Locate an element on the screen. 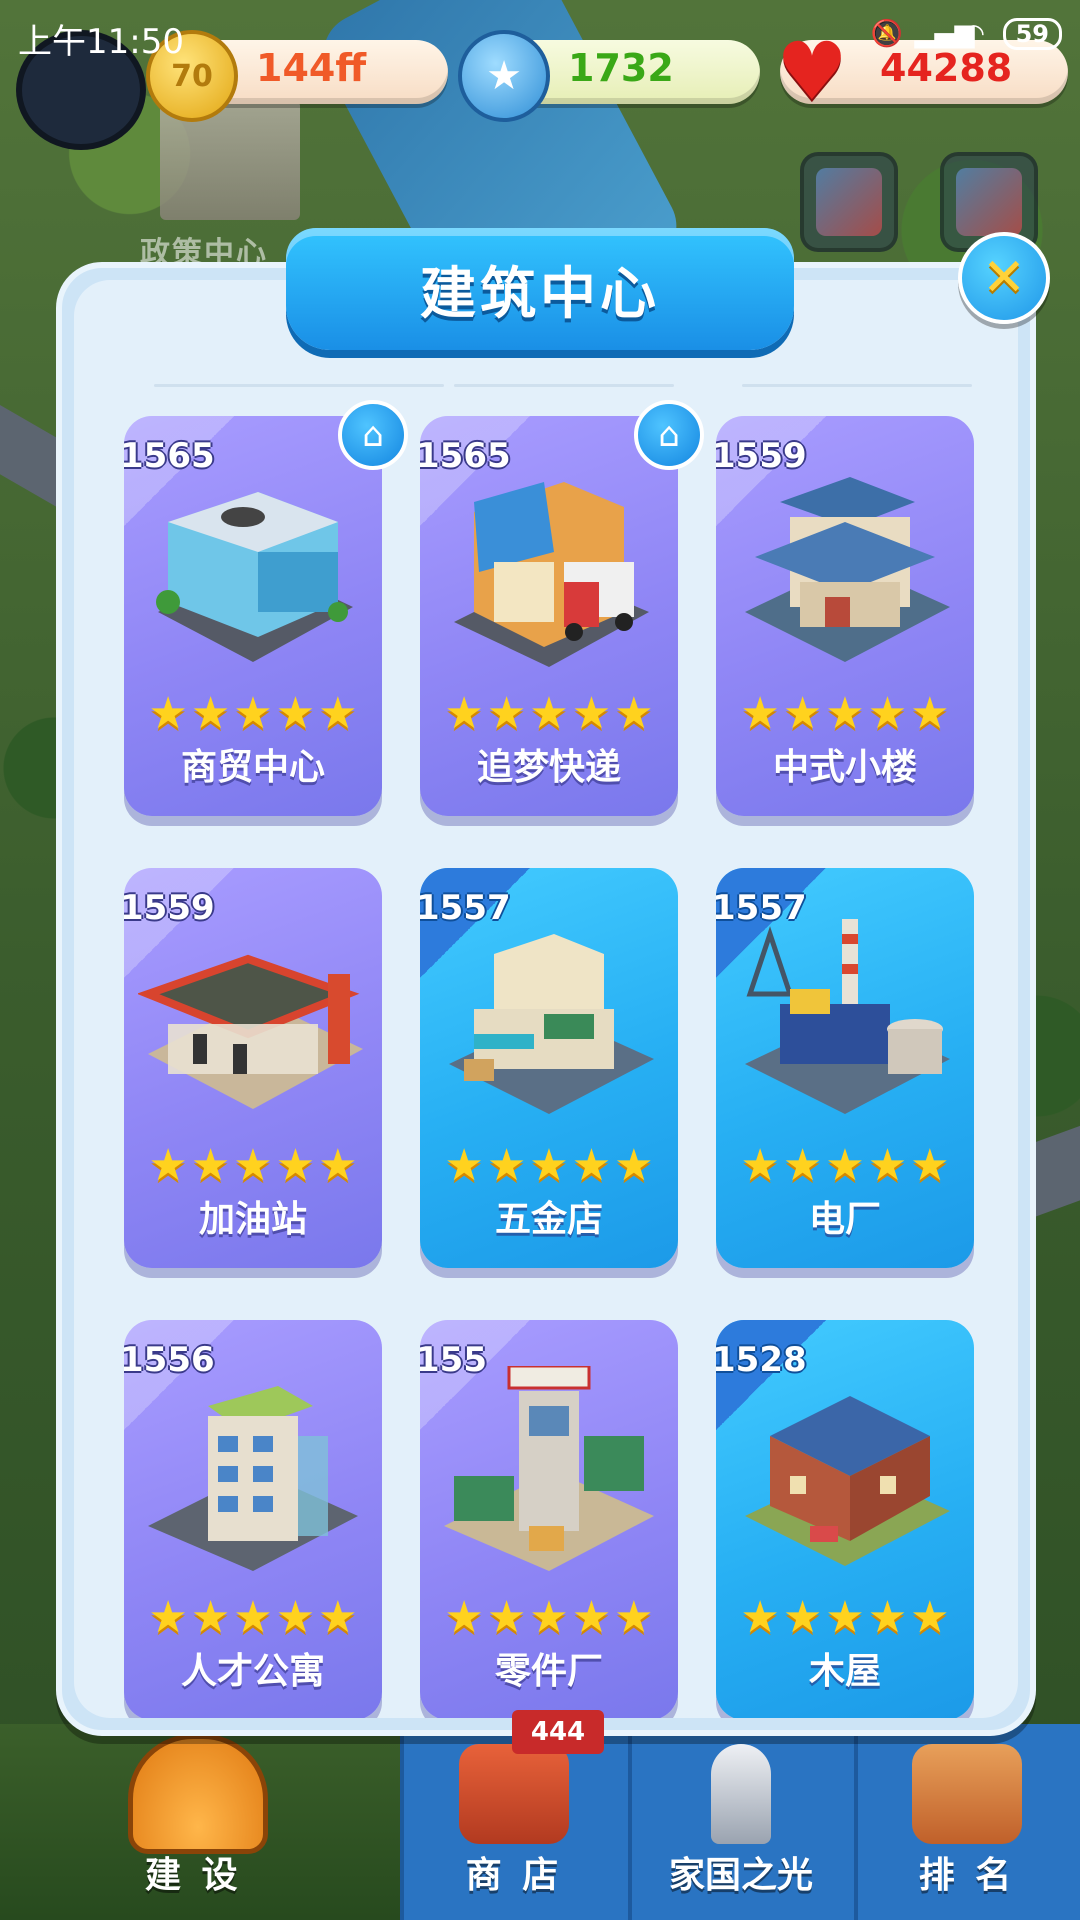  parts-factory-image is located at coordinates (549, 1468).